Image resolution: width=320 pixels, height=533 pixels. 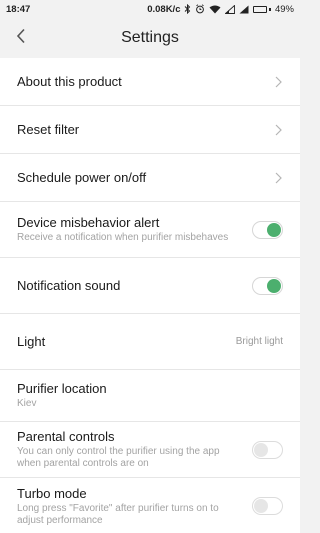 What do you see at coordinates (27, 403) in the screenshot?
I see `purifier-location-value: Kiev` at bounding box center [27, 403].